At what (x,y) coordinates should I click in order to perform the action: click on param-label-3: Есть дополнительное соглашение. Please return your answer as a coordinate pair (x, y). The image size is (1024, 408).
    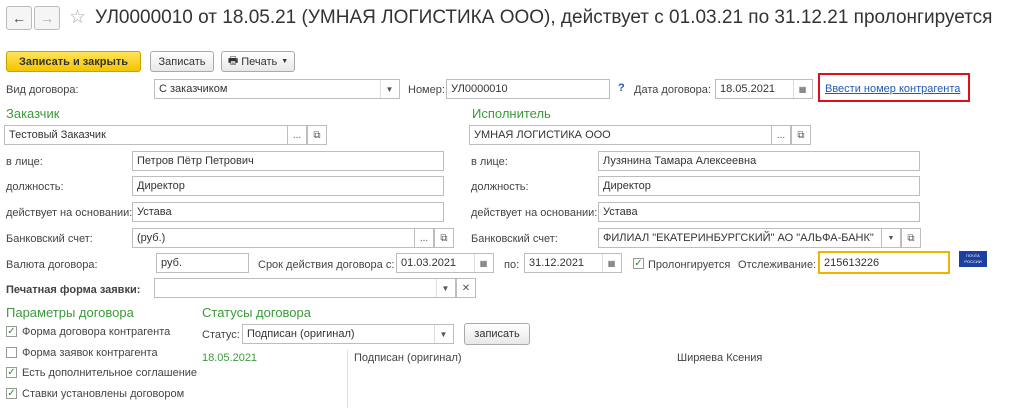
    Looking at the image, I should click on (110, 373).